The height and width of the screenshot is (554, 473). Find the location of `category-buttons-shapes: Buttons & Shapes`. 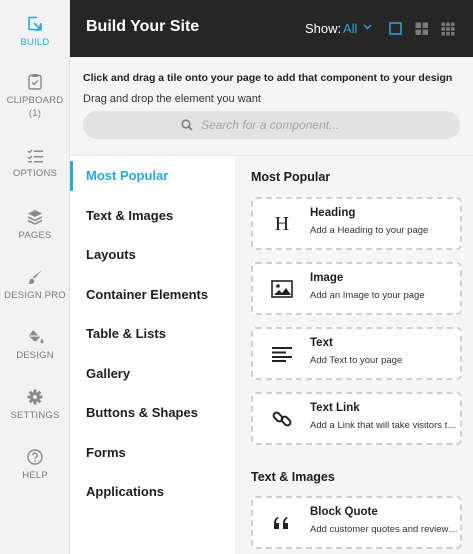

category-buttons-shapes: Buttons & Shapes is located at coordinates (152, 413).